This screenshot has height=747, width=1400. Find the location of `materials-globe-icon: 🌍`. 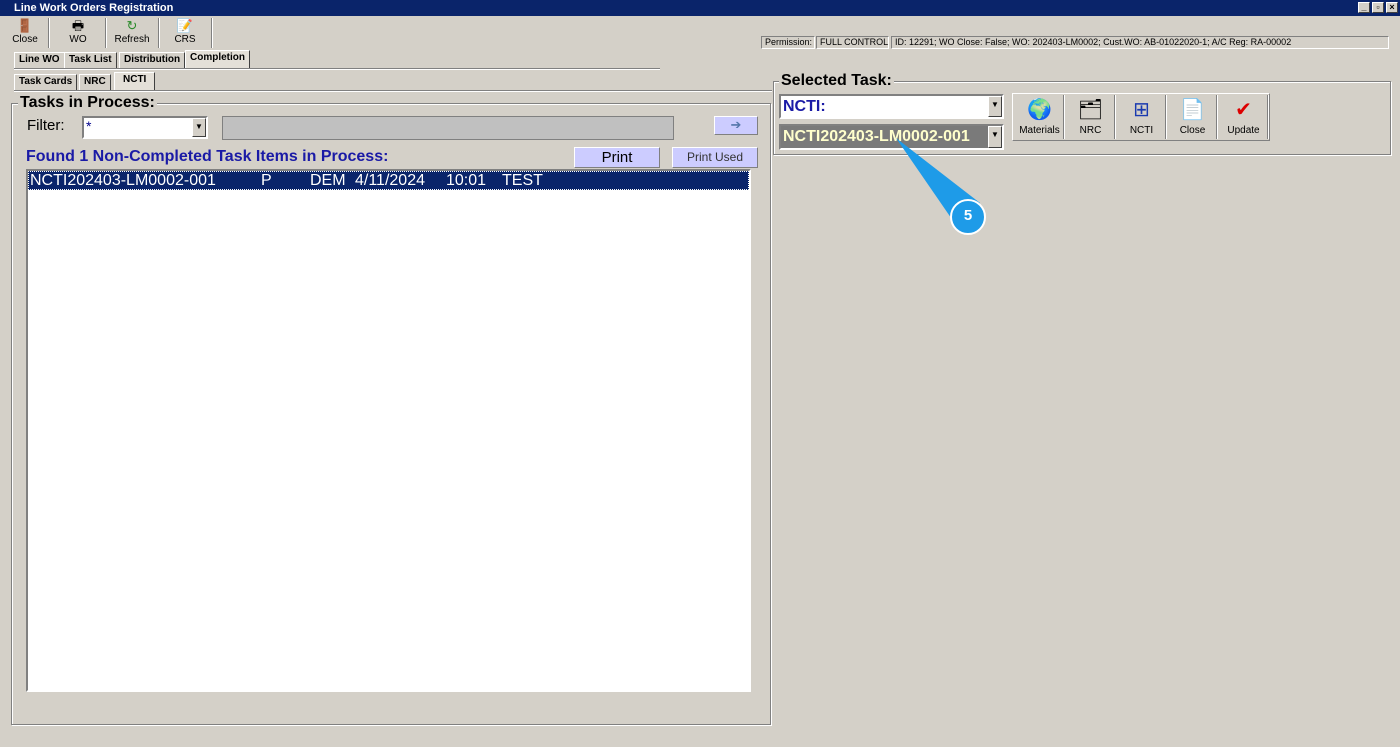

materials-globe-icon: 🌍 is located at coordinates (1039, 110).